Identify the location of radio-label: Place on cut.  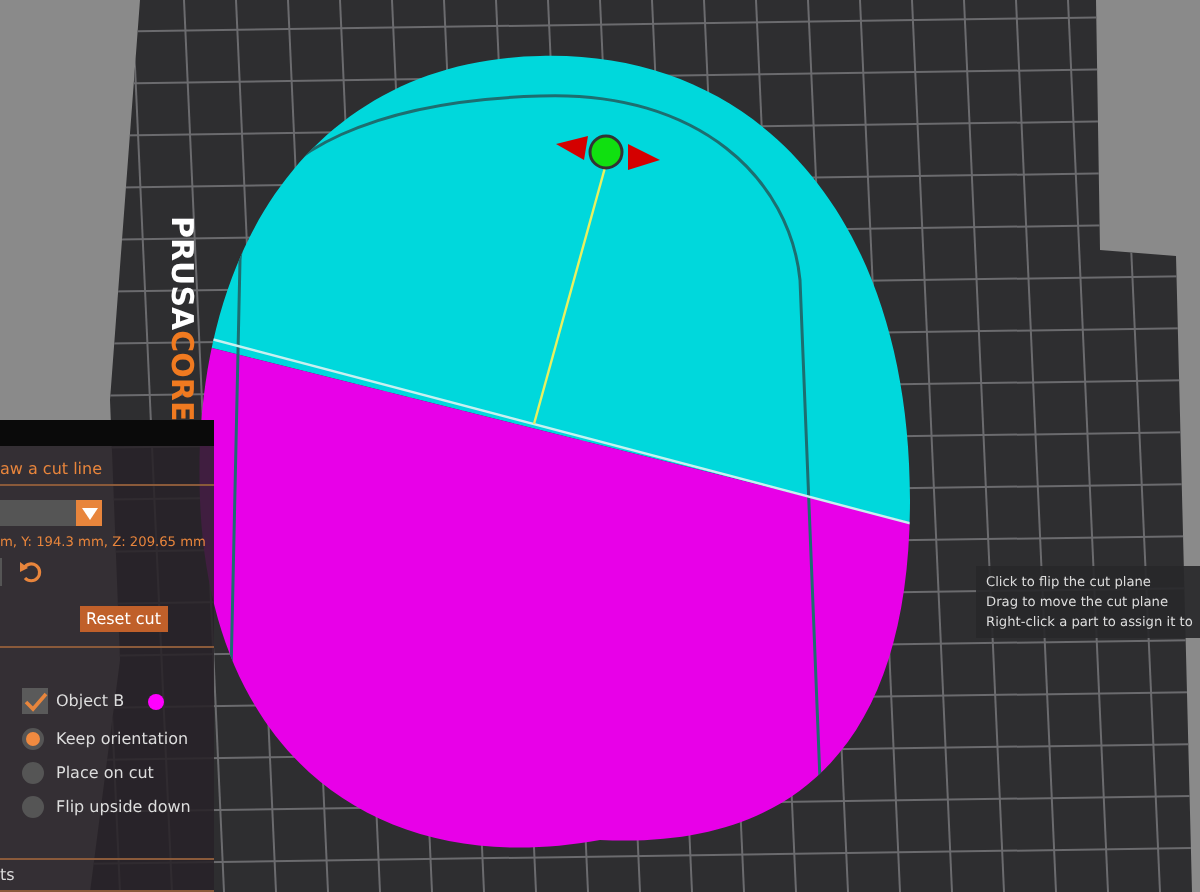
(105, 773).